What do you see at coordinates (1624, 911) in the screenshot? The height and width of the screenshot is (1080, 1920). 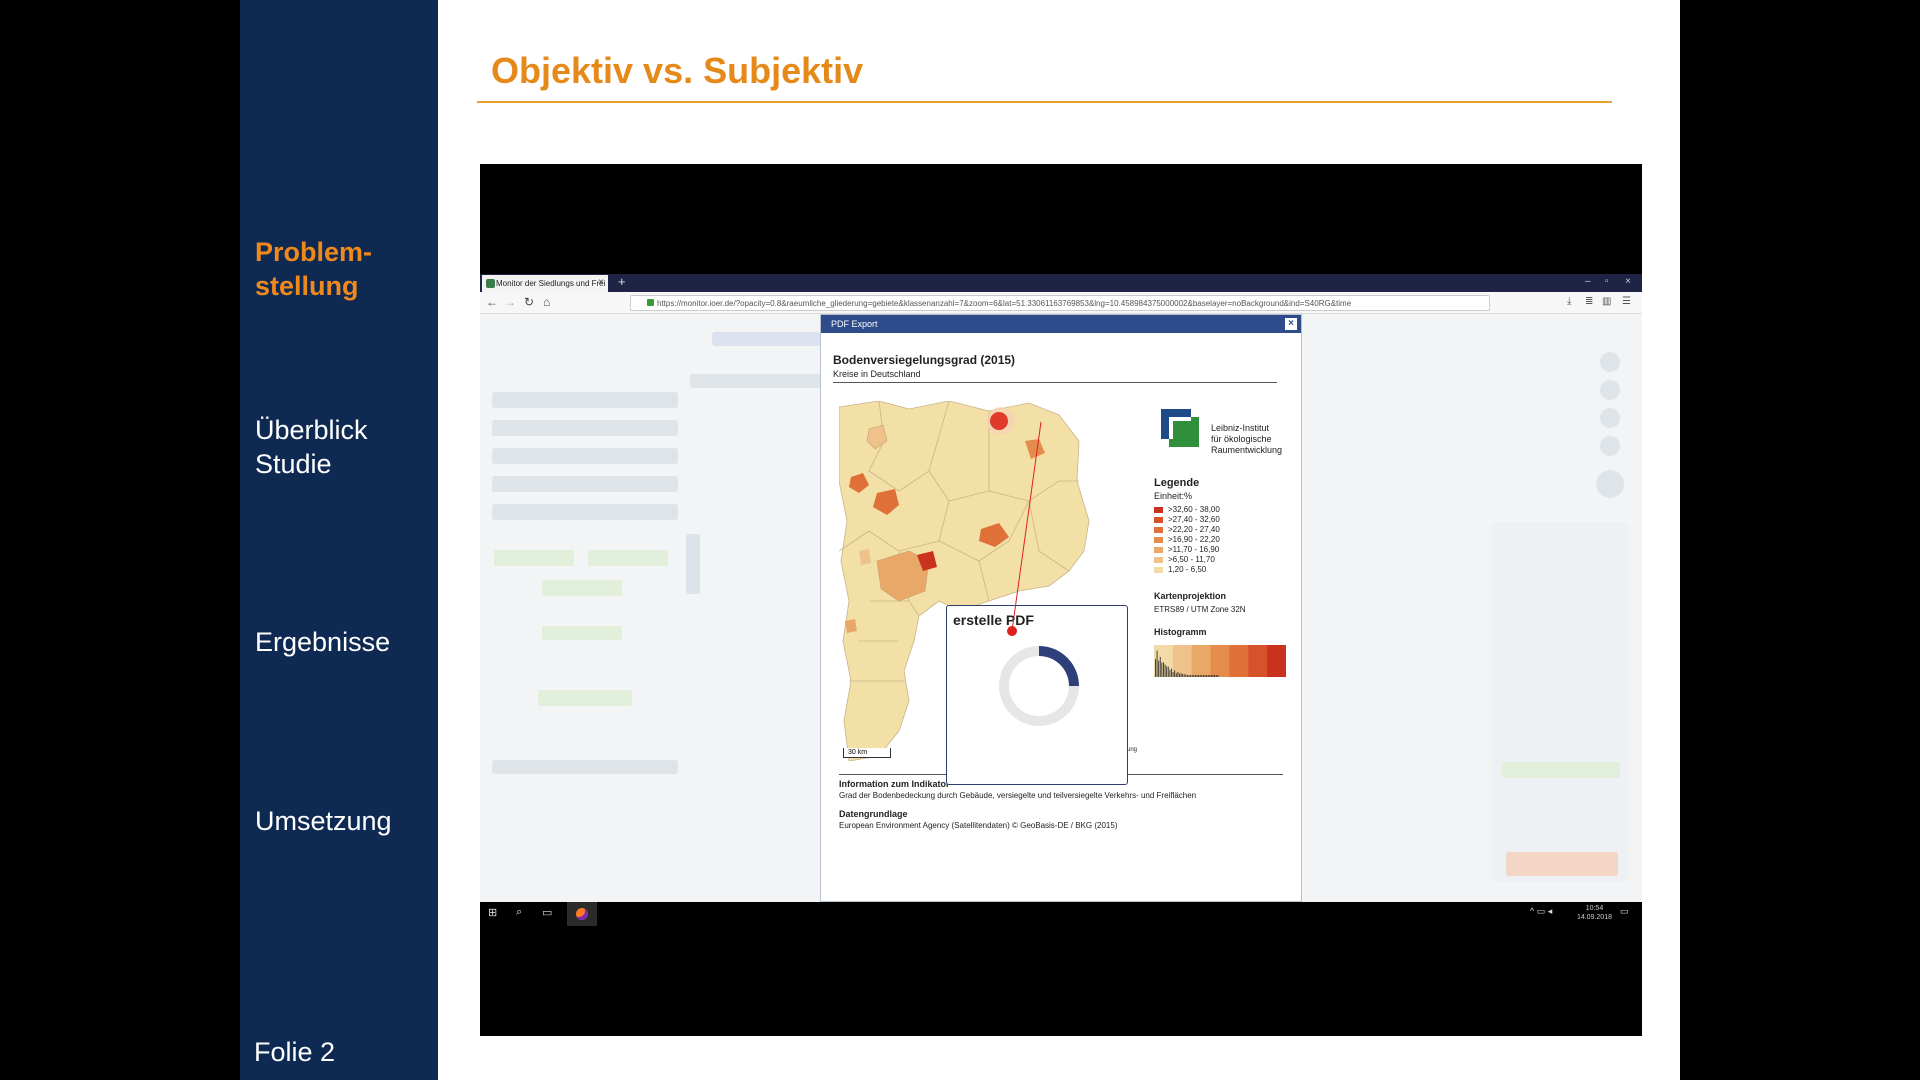 I see `notification-icon: ▭` at bounding box center [1624, 911].